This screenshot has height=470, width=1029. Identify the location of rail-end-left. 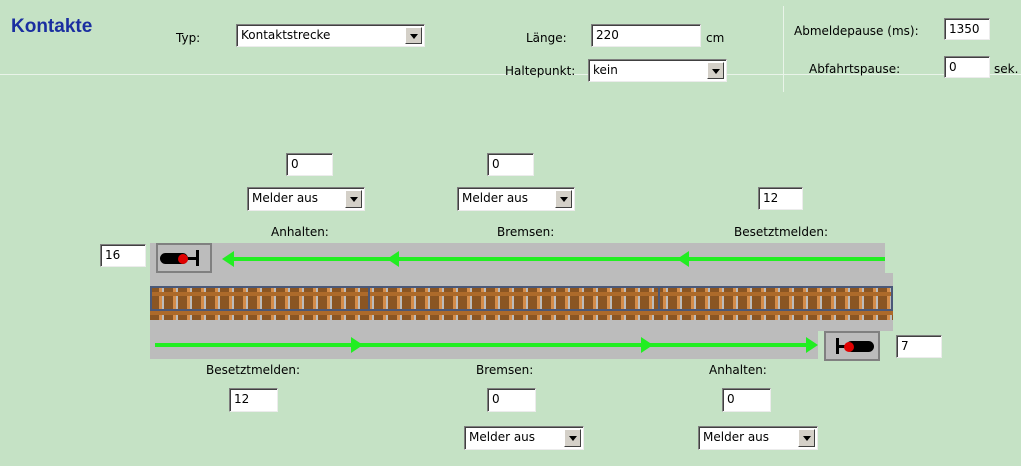
(151, 298).